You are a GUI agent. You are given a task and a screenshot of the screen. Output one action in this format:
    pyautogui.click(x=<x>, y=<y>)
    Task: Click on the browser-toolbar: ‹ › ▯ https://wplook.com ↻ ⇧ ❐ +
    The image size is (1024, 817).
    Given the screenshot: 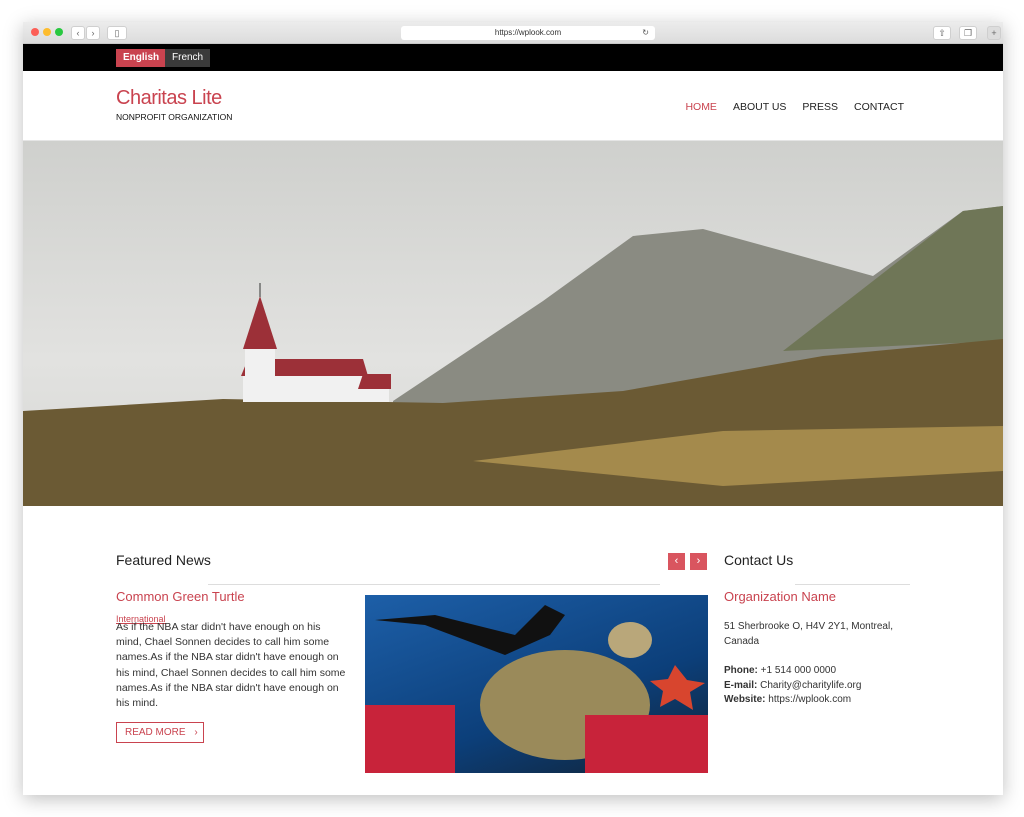 What is the action you would take?
    pyautogui.click(x=513, y=33)
    